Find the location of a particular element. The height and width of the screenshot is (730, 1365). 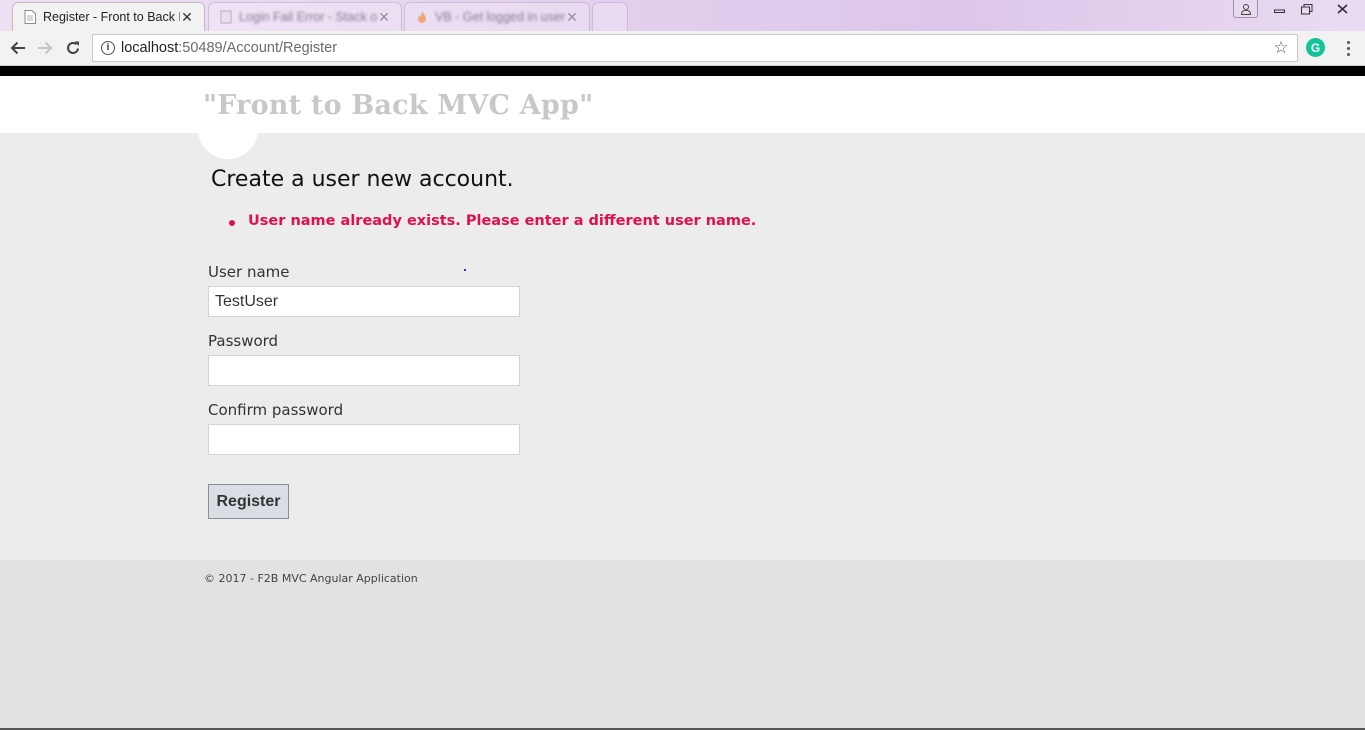

browser-menu-icon is located at coordinates (1348, 48).